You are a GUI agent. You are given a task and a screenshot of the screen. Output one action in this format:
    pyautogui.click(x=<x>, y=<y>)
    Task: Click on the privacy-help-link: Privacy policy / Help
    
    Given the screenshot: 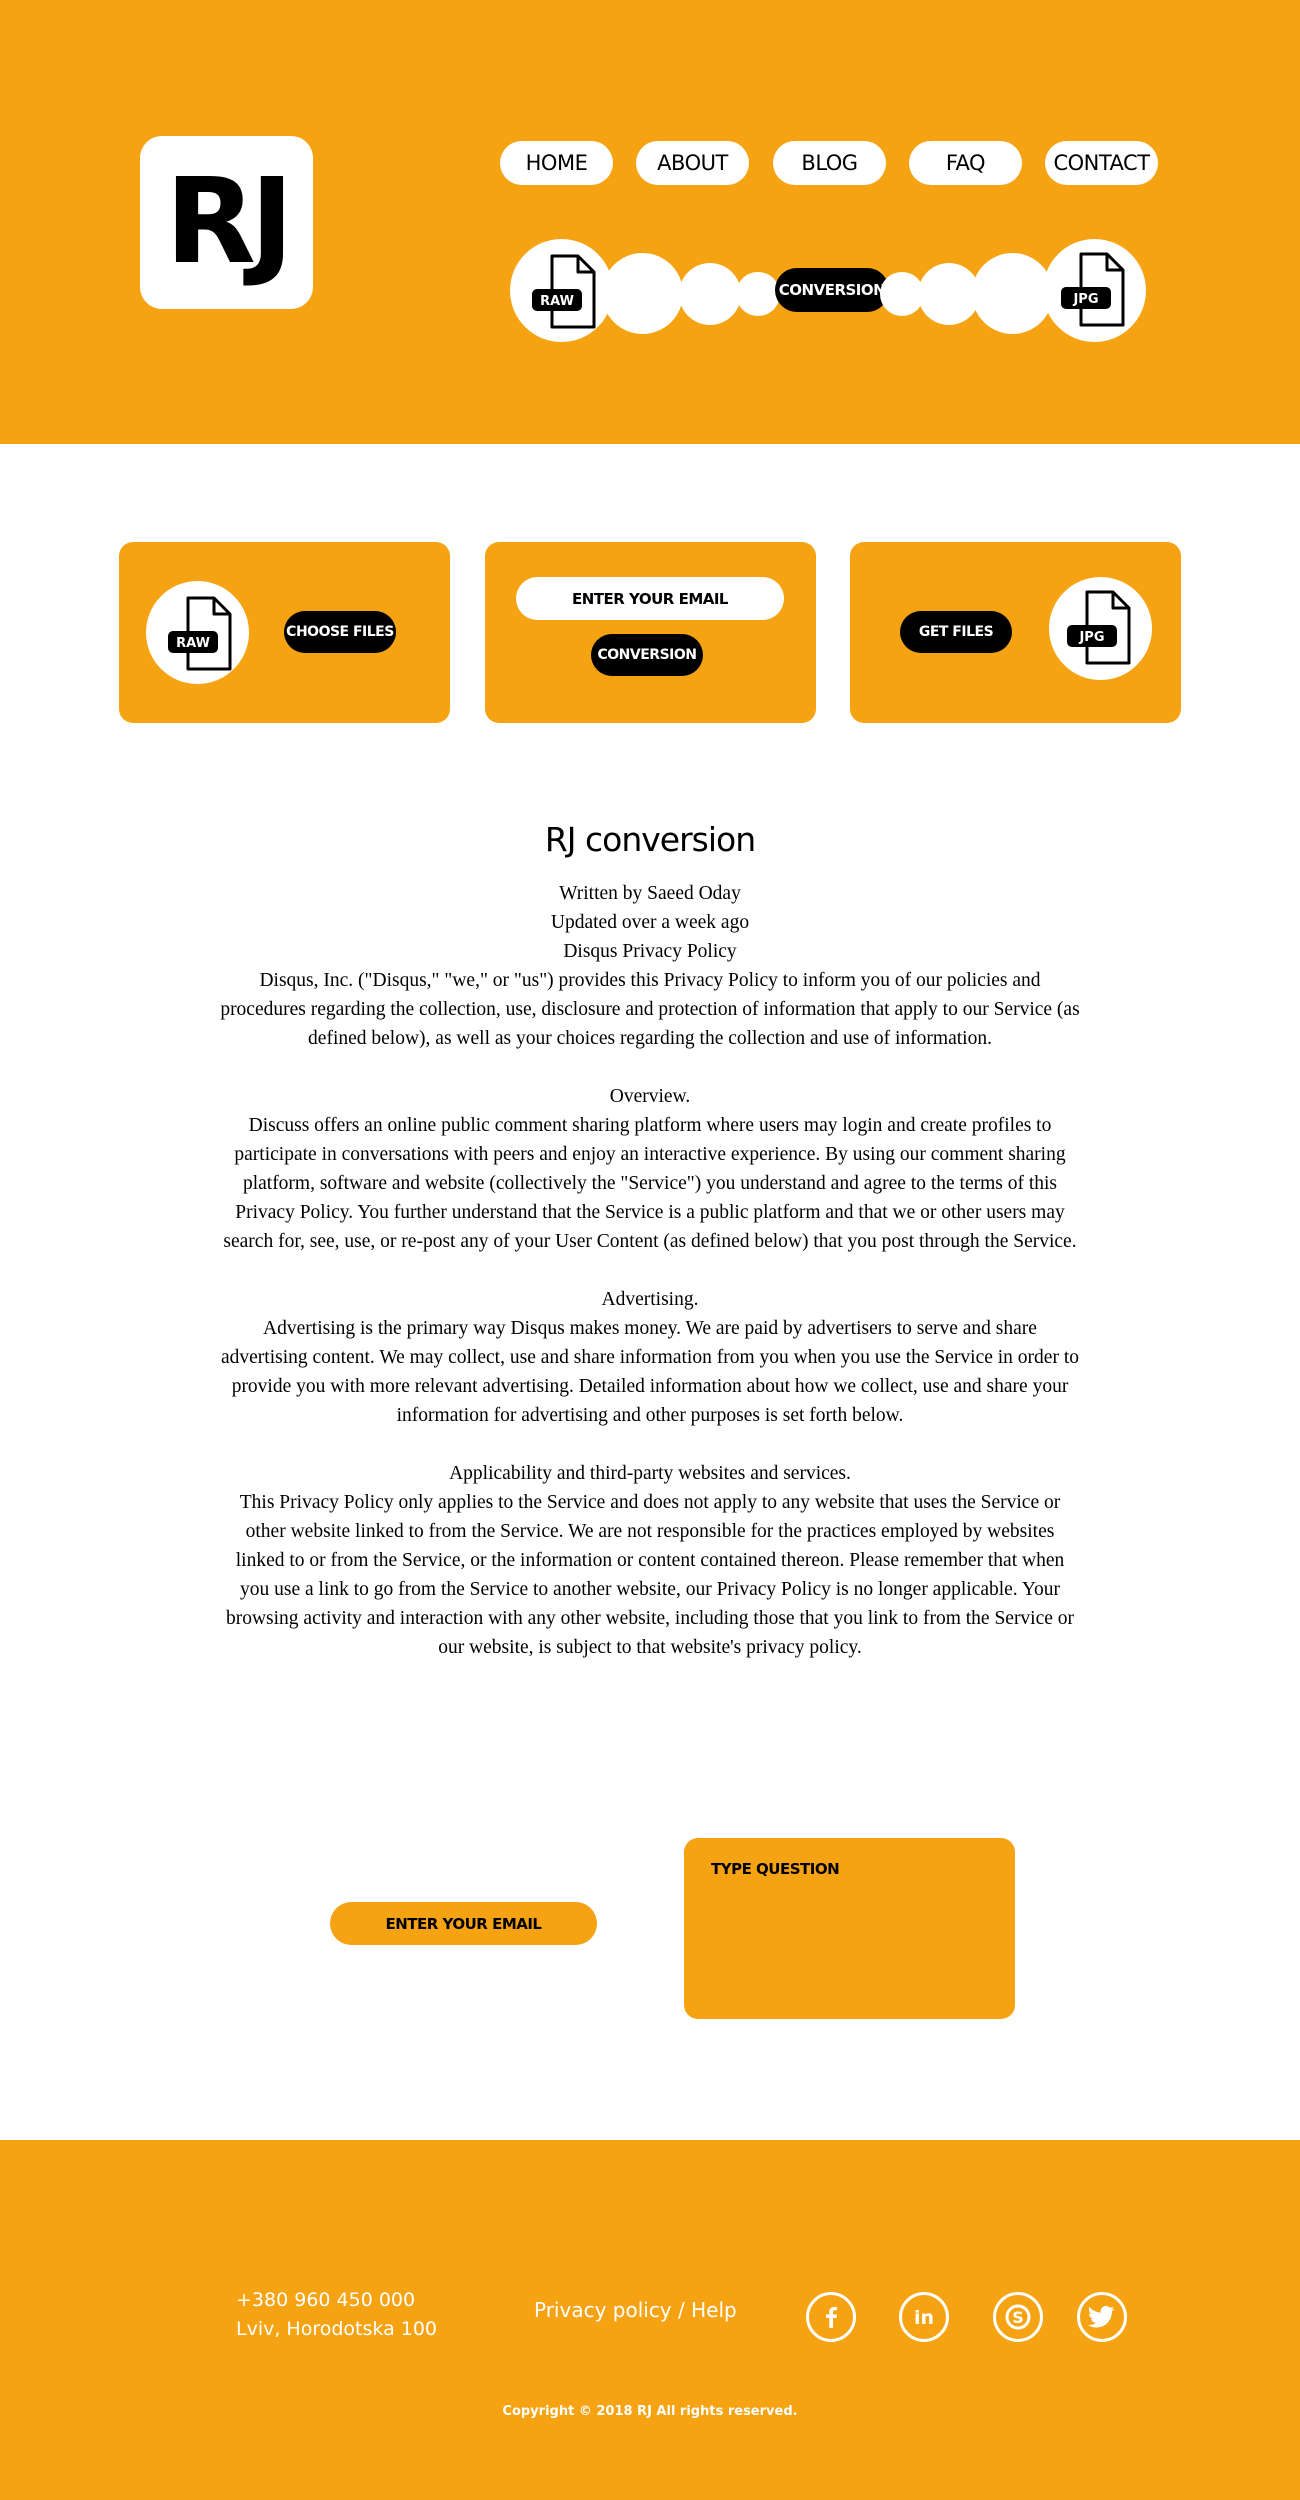 What is the action you would take?
    pyautogui.click(x=635, y=2310)
    